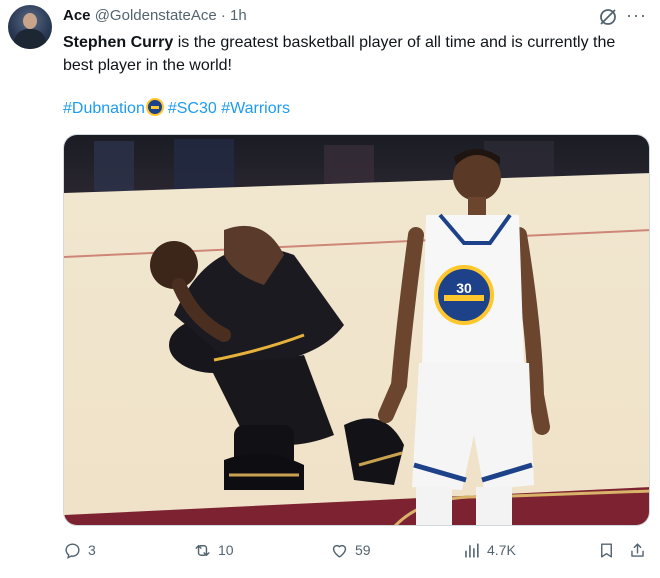  Describe the element at coordinates (192, 108) in the screenshot. I see `hashtag-sc30: #SC30` at that location.